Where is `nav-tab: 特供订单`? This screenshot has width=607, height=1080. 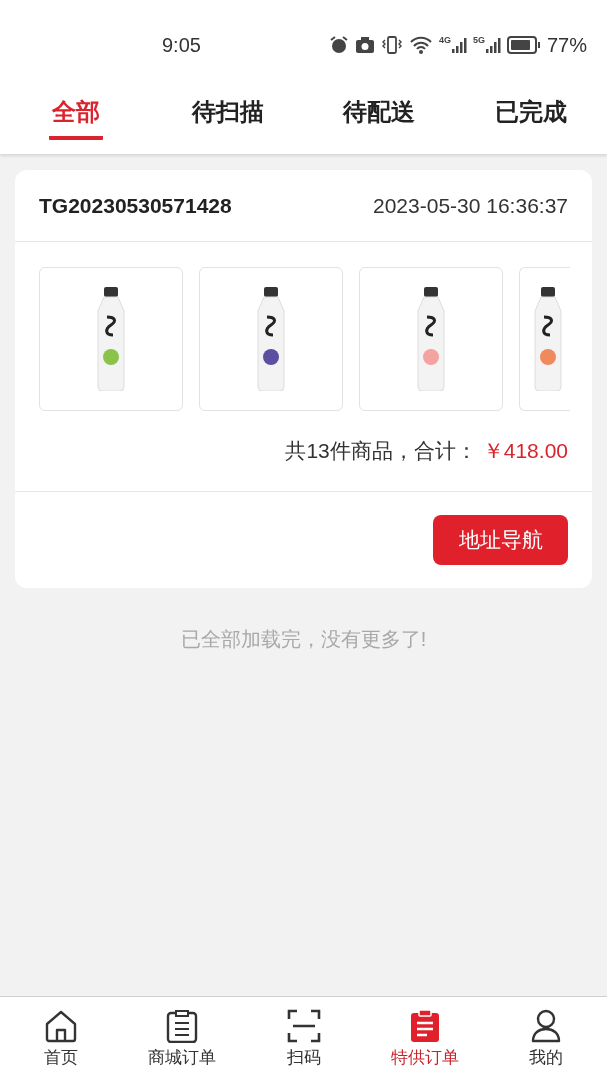 nav-tab: 特供订单 is located at coordinates (425, 1038).